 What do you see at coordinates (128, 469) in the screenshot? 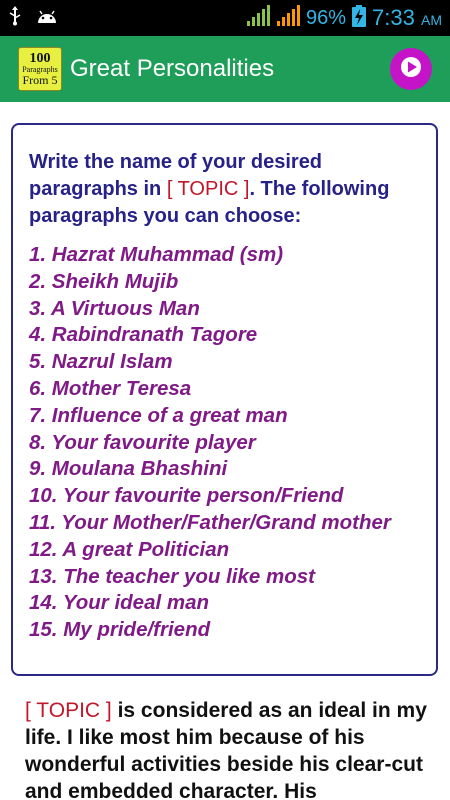
I see `topic-item: 9. Moulana Bhashini` at bounding box center [128, 469].